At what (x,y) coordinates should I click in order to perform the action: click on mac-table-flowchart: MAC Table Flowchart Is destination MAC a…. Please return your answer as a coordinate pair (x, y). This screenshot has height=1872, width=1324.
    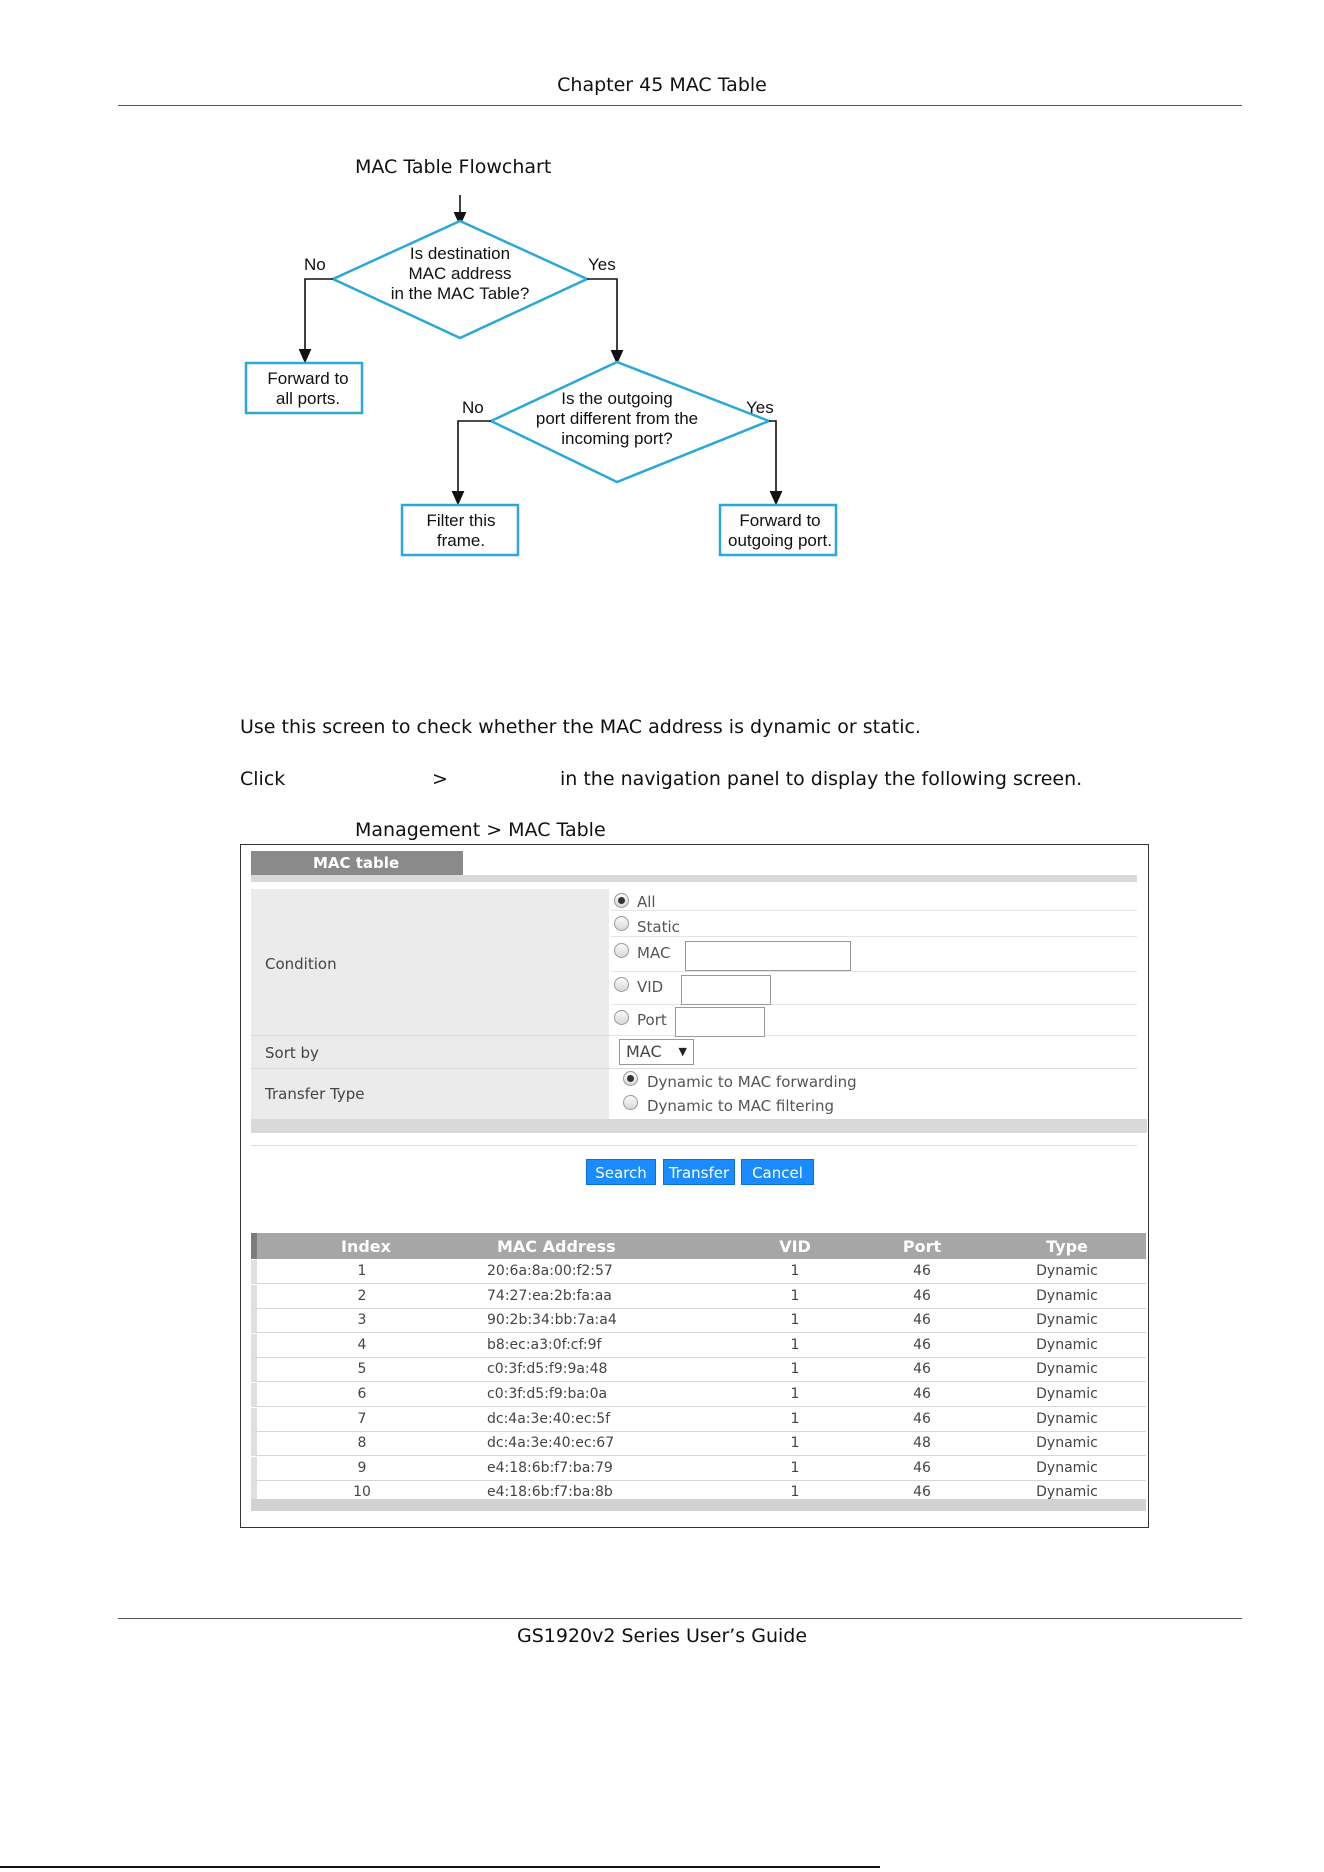
    Looking at the image, I should click on (541, 356).